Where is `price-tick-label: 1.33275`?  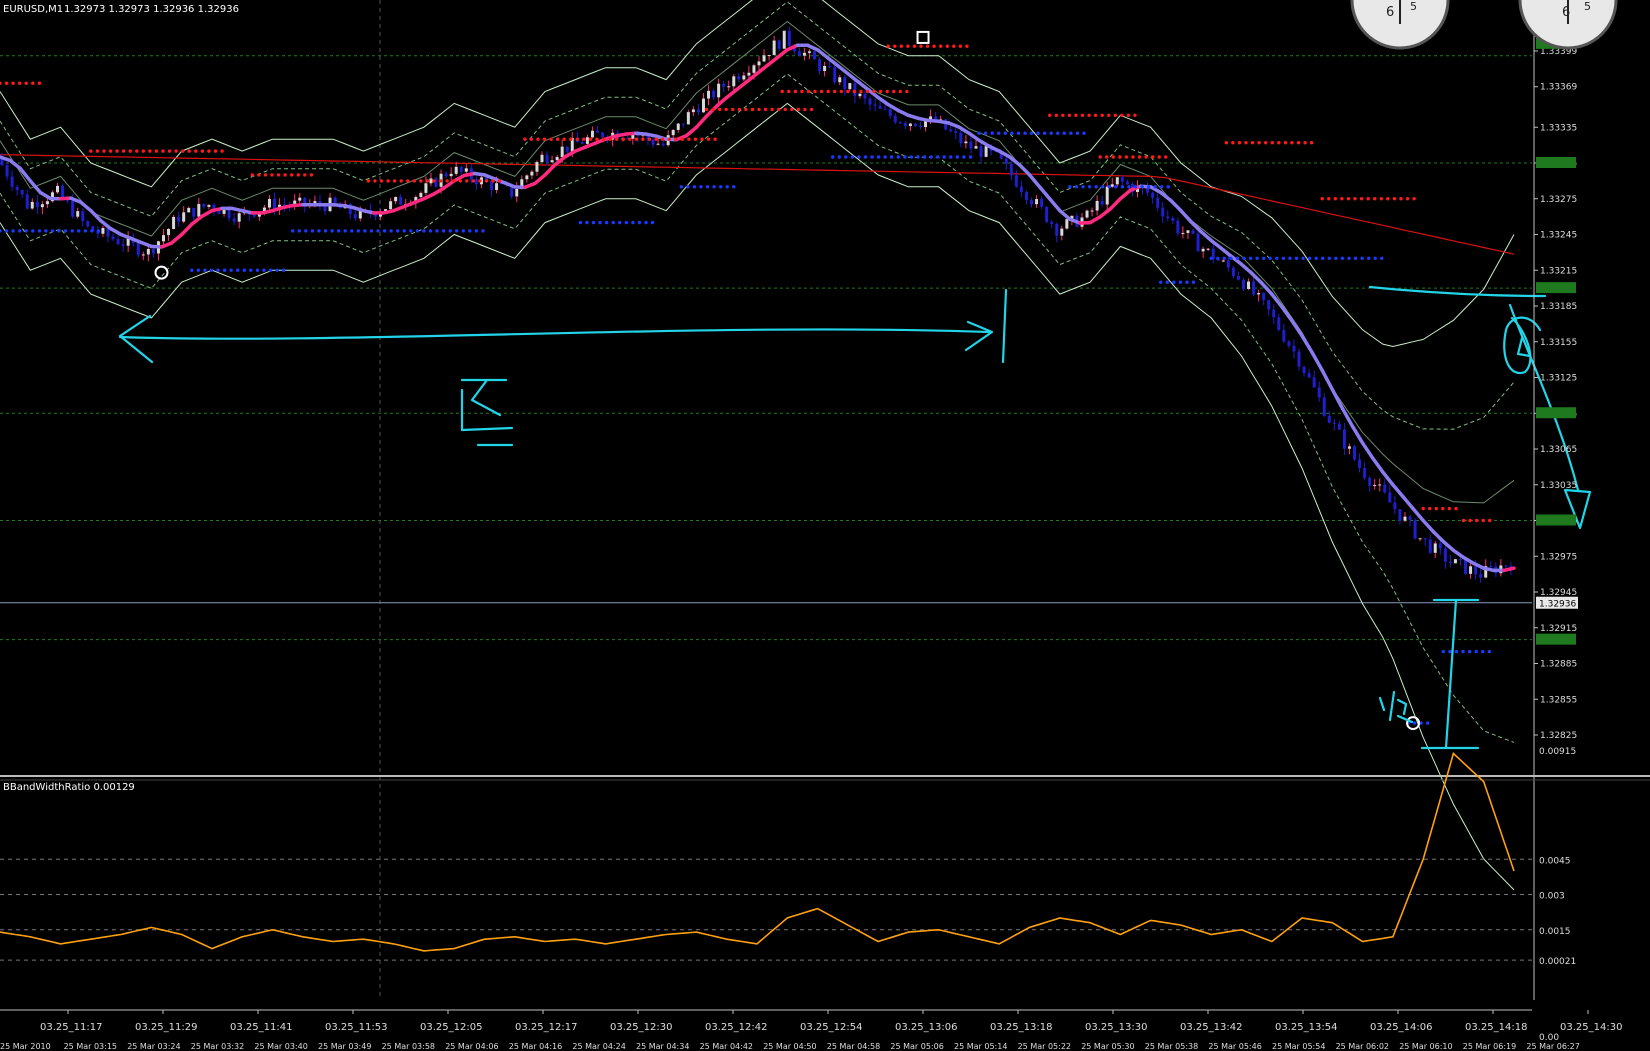
price-tick-label: 1.33275 is located at coordinates (1558, 200).